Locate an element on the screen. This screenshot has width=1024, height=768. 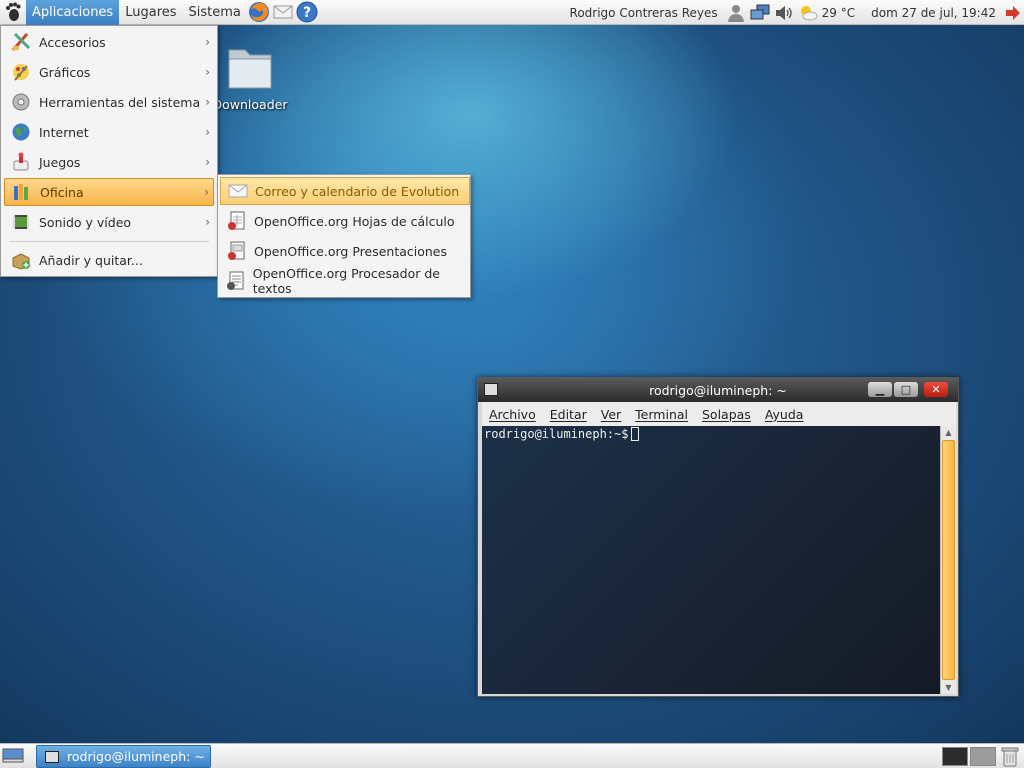
evolution-mail-icon is located at coordinates (238, 191).